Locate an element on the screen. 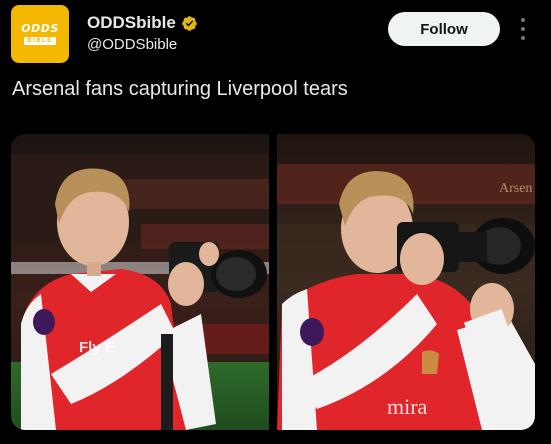  verified-badge-icon is located at coordinates (189, 23).